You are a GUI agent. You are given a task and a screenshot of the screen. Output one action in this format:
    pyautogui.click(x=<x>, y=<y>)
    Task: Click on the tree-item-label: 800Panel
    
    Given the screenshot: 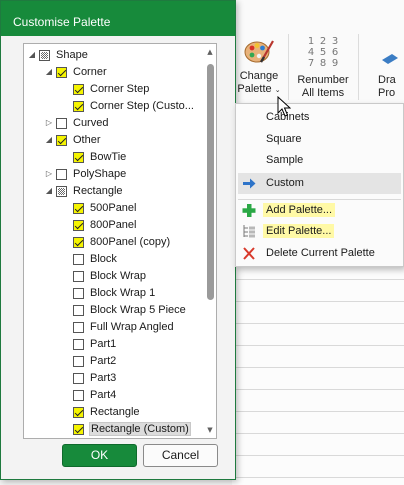 What is the action you would take?
    pyautogui.click(x=113, y=225)
    